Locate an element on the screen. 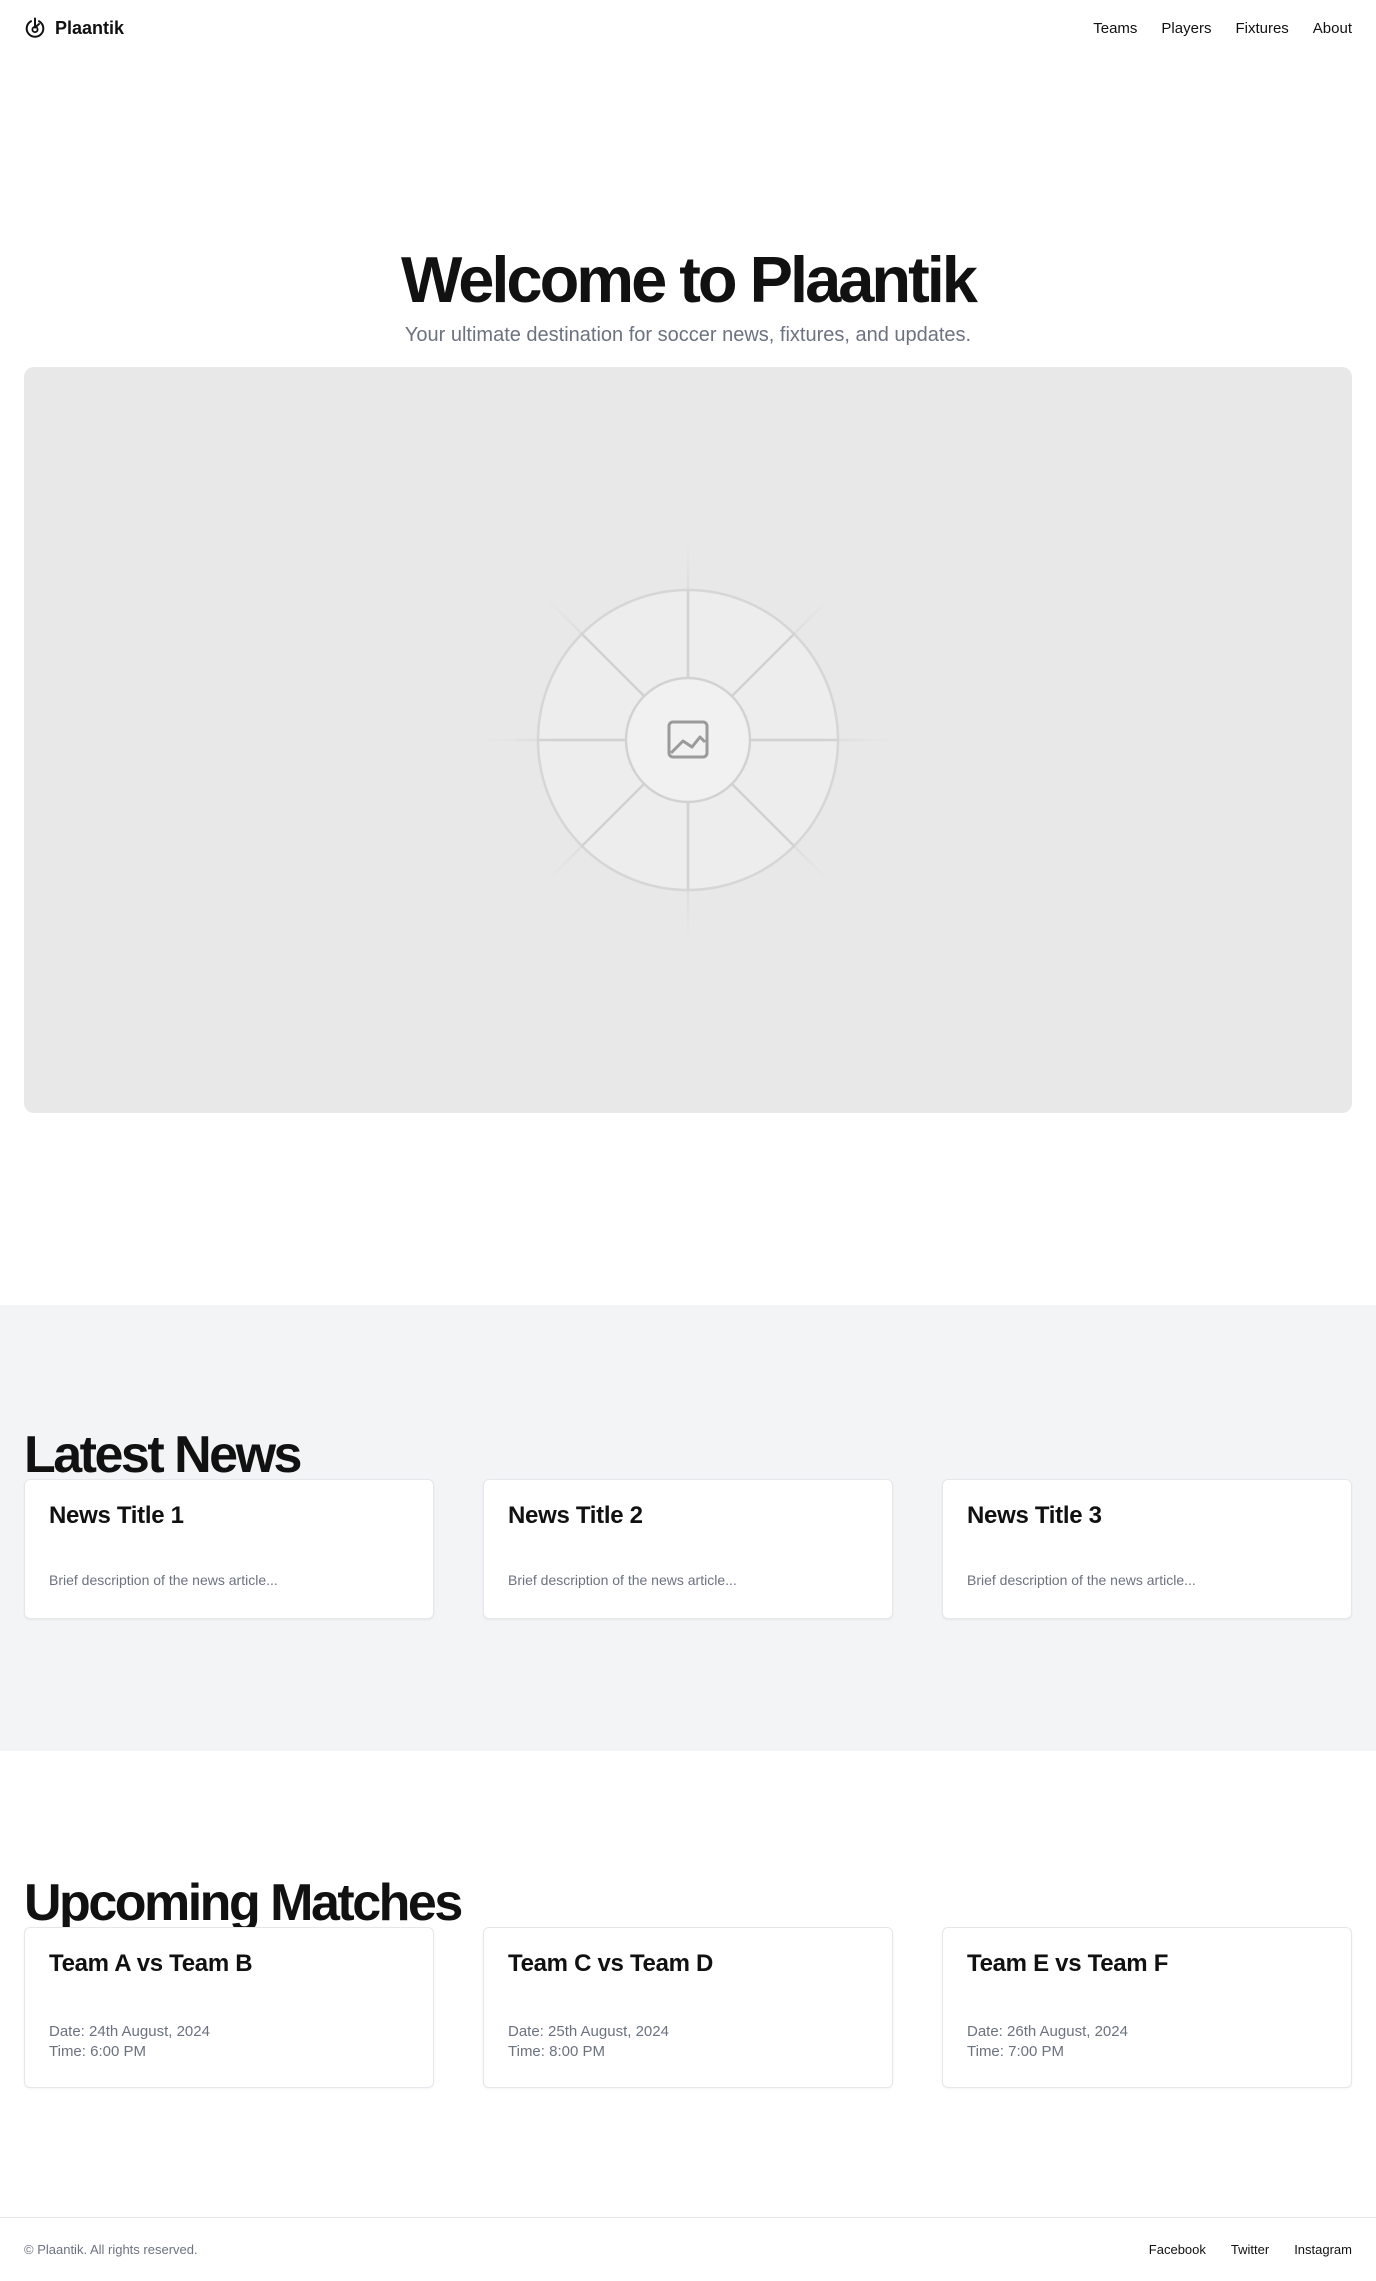 Image resolution: width=1376 pixels, height=2281 pixels. match-date: Date: 24th August, 2024 is located at coordinates (129, 2031).